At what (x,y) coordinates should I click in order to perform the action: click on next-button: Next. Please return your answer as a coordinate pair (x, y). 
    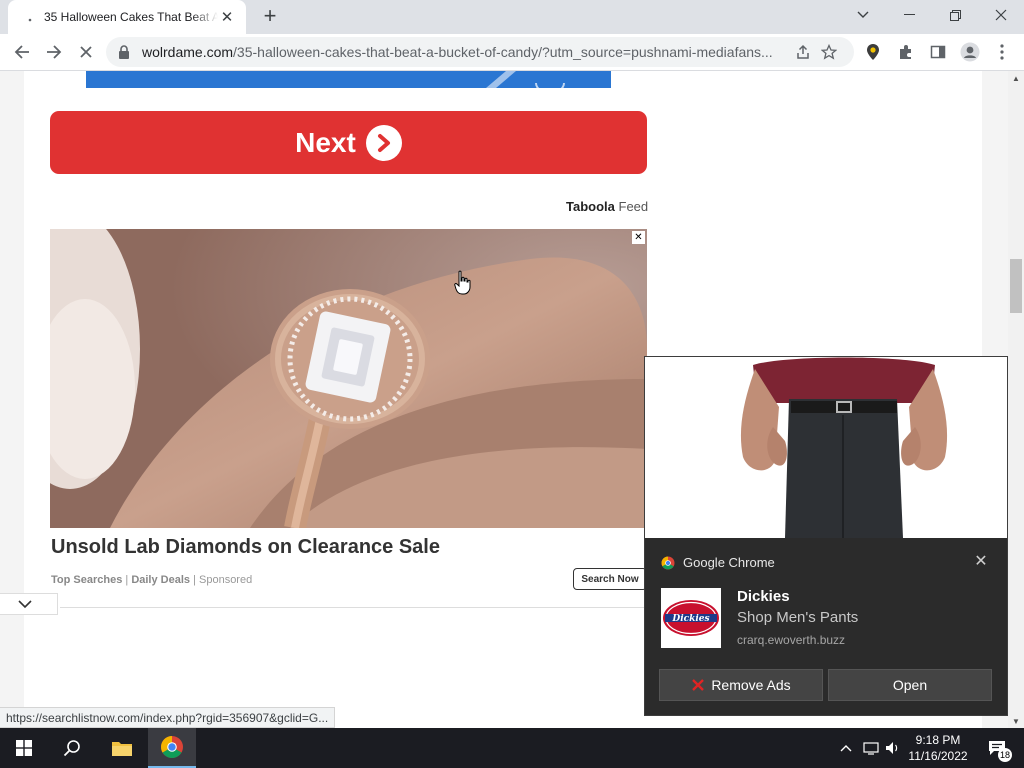
    Looking at the image, I should click on (348, 142).